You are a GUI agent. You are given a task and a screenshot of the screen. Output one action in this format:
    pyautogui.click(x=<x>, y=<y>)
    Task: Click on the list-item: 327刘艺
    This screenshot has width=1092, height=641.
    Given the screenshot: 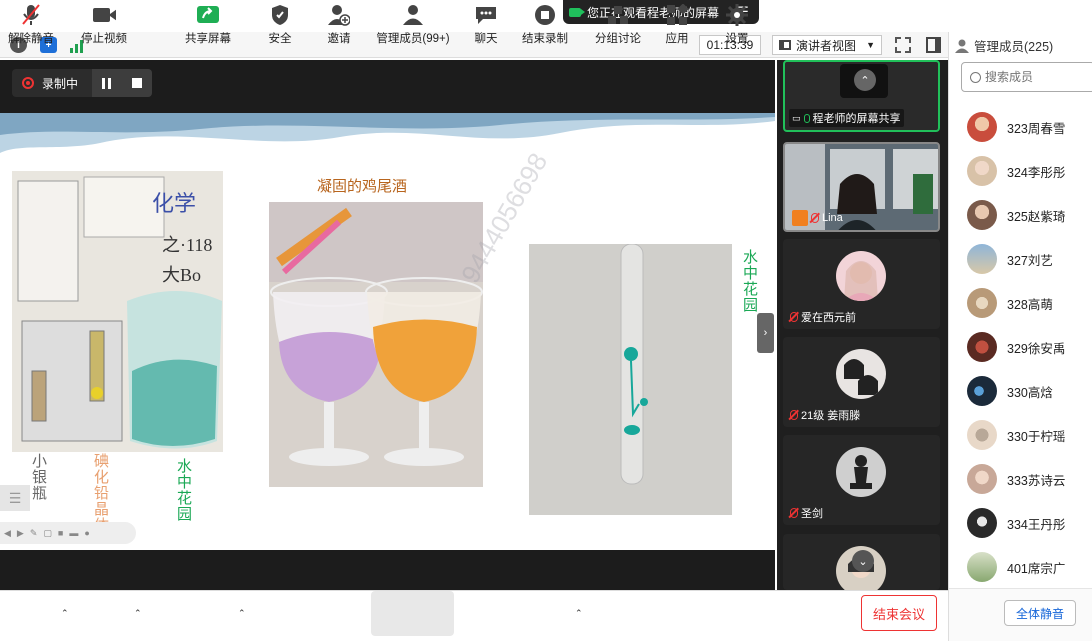 What is the action you would take?
    pyautogui.click(x=1010, y=259)
    